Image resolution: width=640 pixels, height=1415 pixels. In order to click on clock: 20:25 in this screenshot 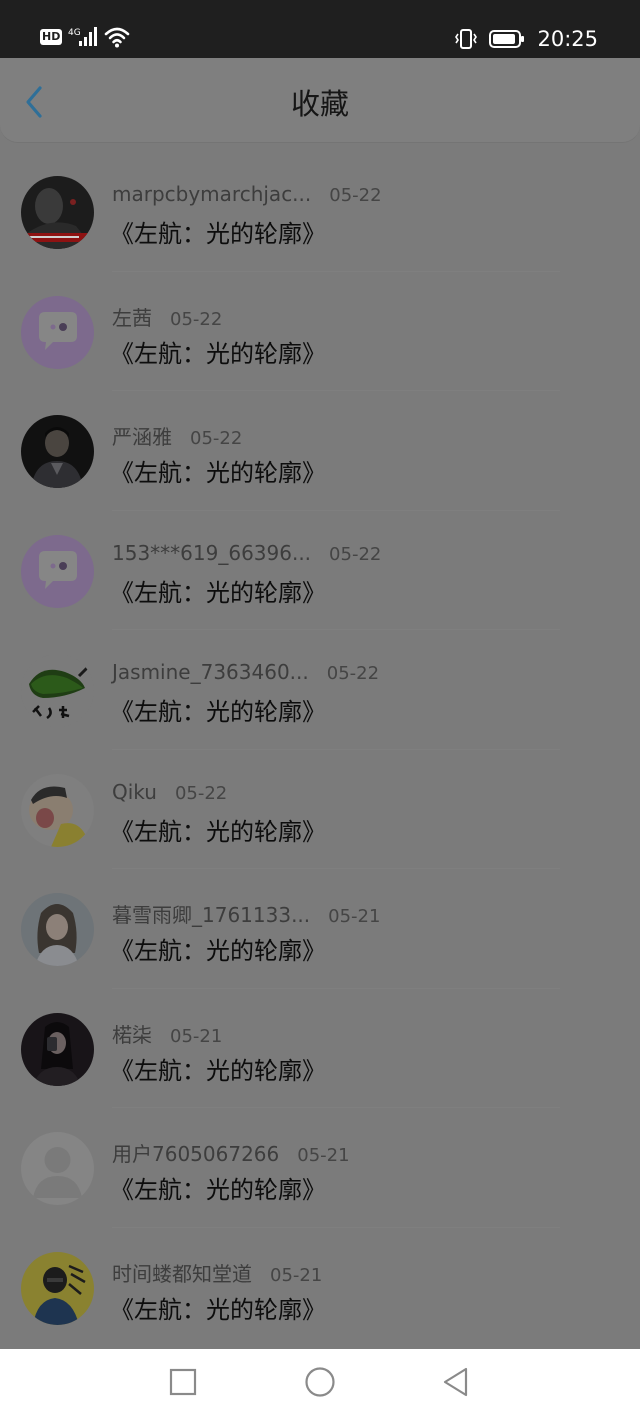, I will do `click(567, 39)`.